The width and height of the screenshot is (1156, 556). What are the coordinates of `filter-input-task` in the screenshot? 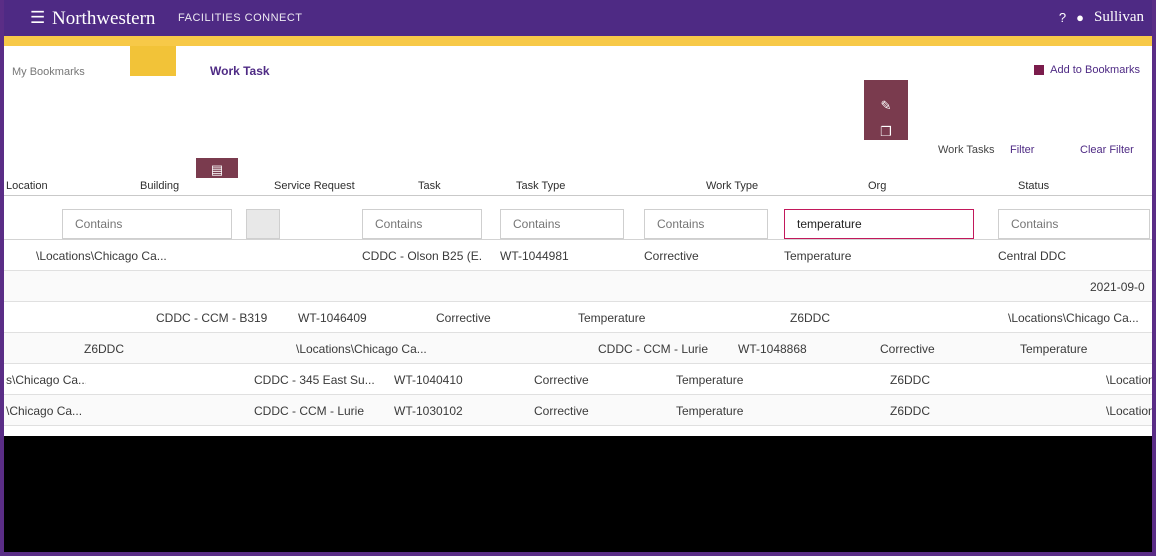 It's located at (422, 224).